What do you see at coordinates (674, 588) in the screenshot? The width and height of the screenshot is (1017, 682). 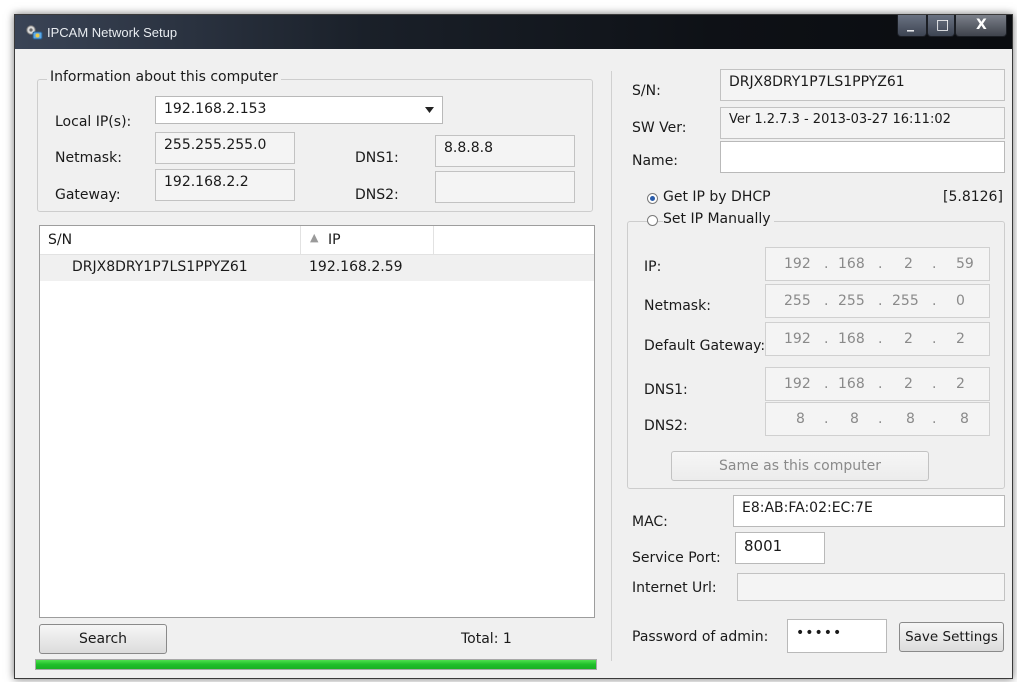 I see `internet-url-label: Internet Url:` at bounding box center [674, 588].